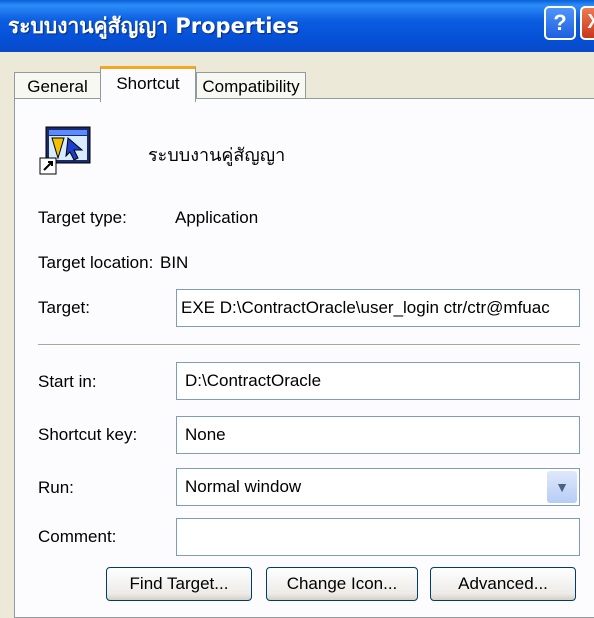 Image resolution: width=594 pixels, height=618 pixels. What do you see at coordinates (562, 487) in the screenshot?
I see `chevron-down-icon: ▼` at bounding box center [562, 487].